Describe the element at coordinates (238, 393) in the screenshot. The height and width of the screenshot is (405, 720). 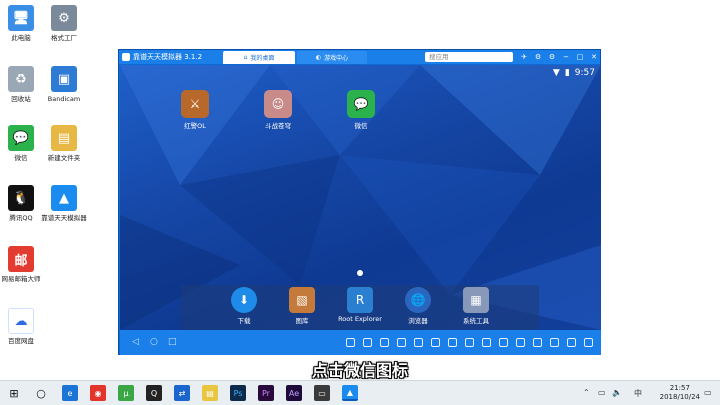
I see `photoshop-icon: Ps` at that location.